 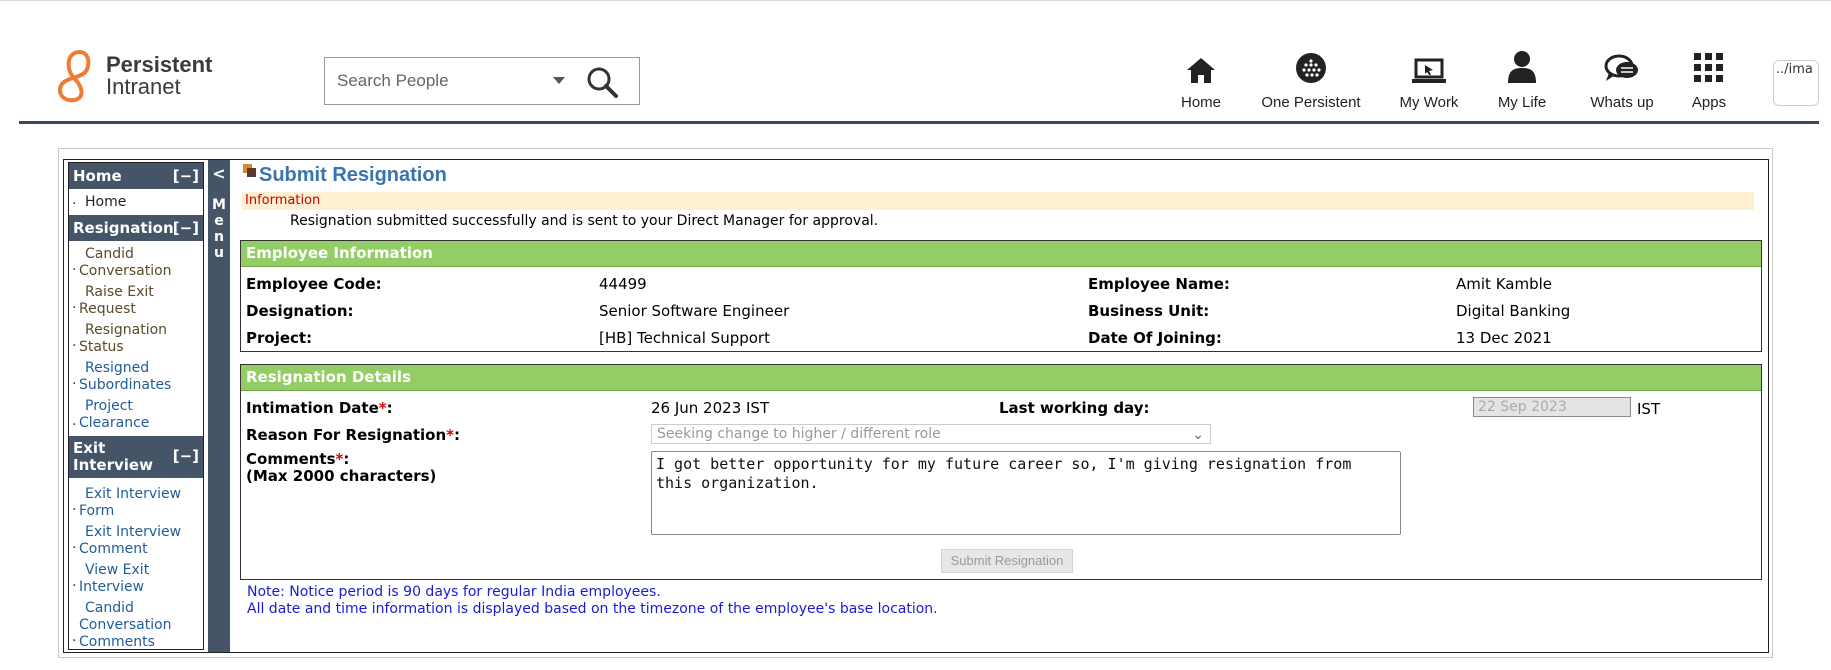 What do you see at coordinates (136, 300) in the screenshot?
I see `menu-item-raise-exit-request: Raise Exit Request` at bounding box center [136, 300].